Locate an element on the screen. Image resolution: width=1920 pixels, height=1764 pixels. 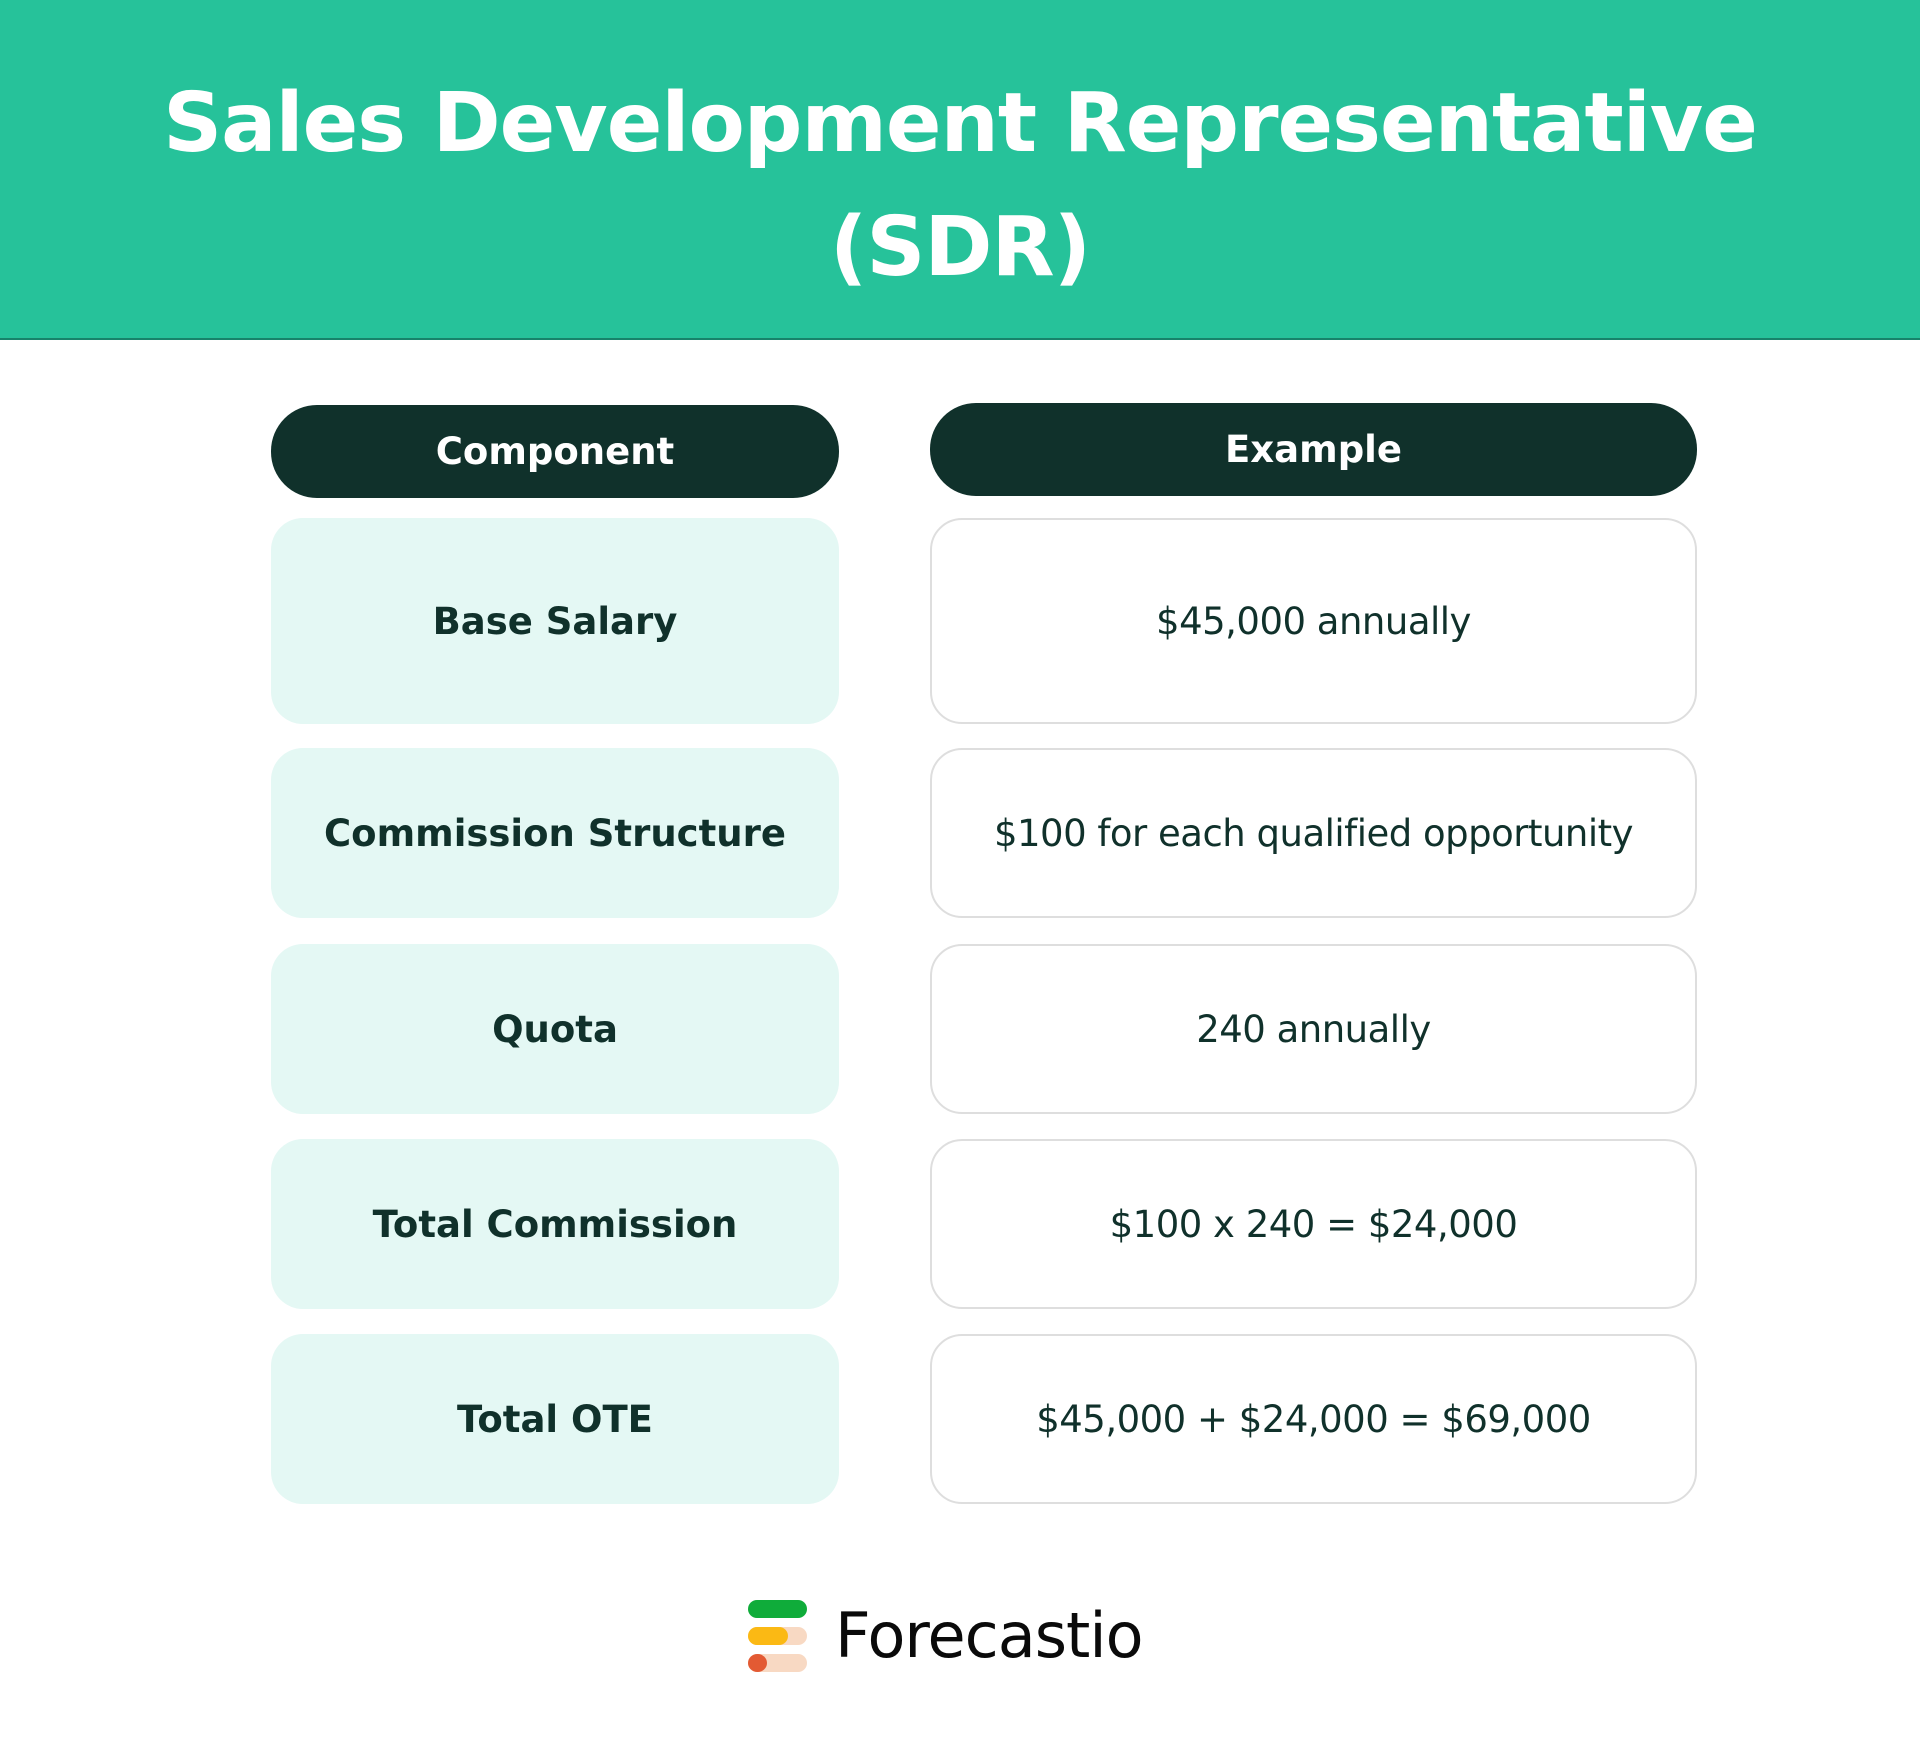
component-cell-total-commission: Total Commission is located at coordinates (555, 1224).